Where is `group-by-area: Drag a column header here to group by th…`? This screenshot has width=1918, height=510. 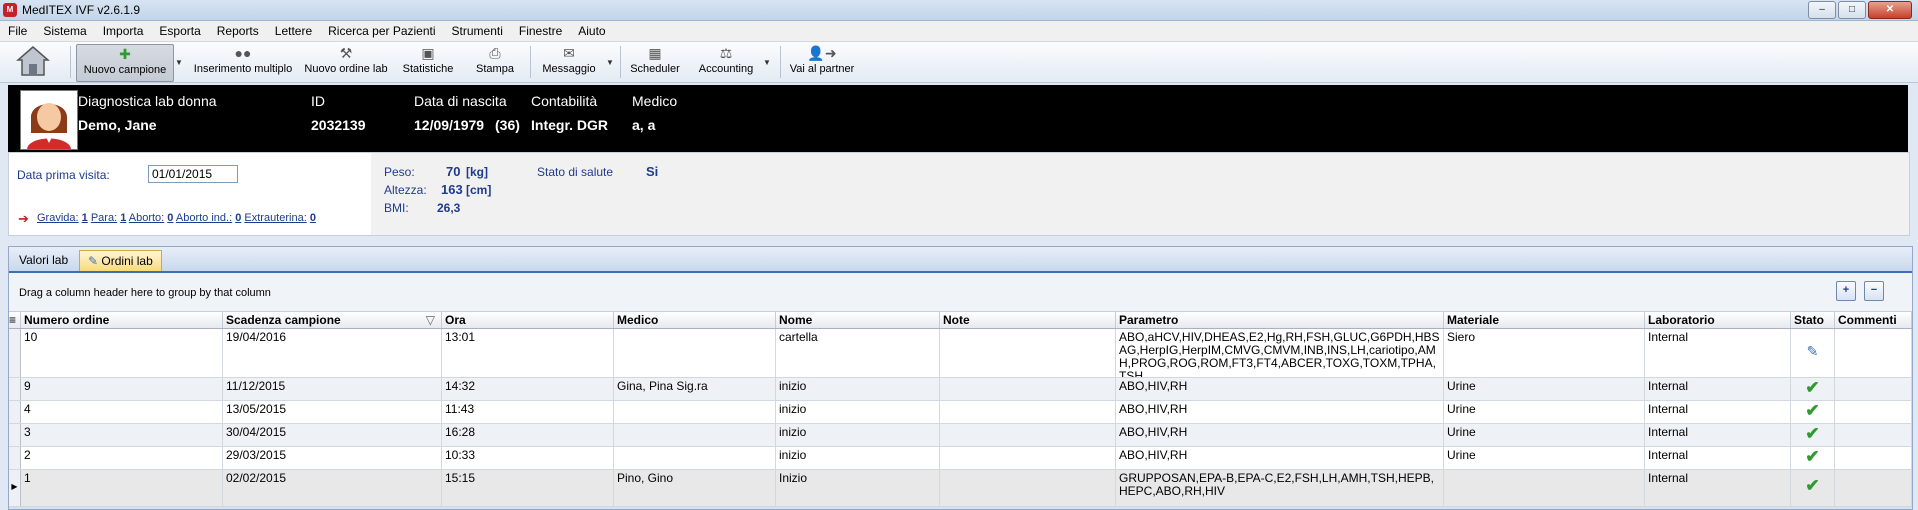
group-by-area: Drag a column header here to group by th… is located at coordinates (960, 292).